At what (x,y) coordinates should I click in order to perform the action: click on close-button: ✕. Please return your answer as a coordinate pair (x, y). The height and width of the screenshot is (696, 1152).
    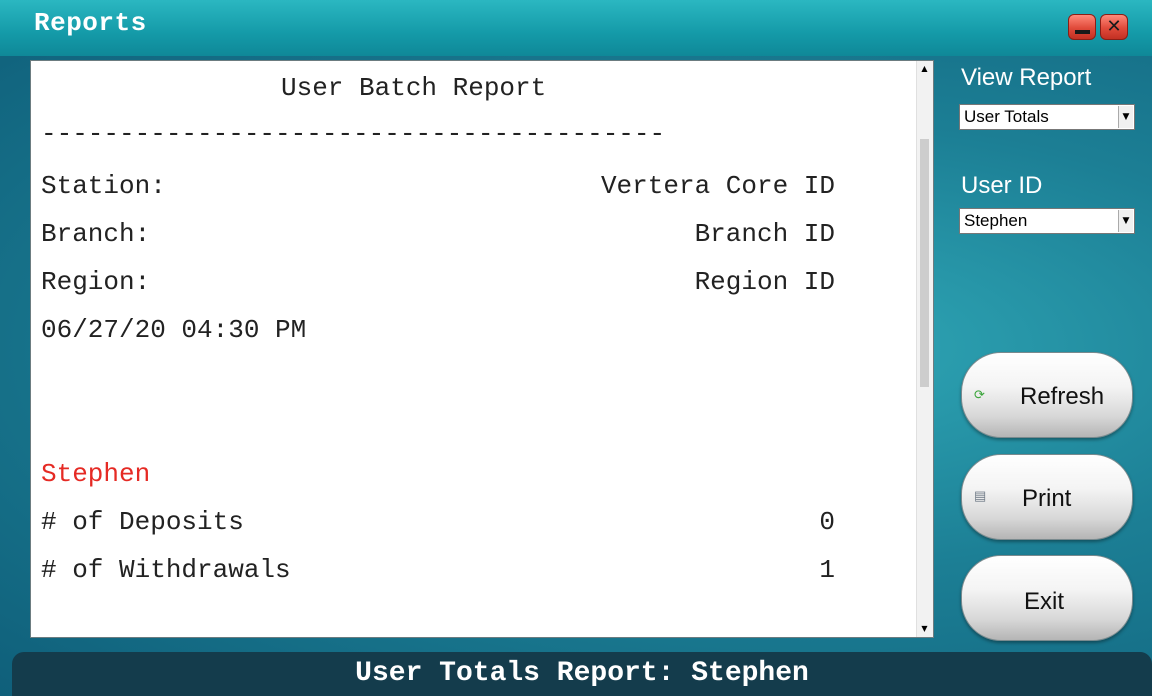
    Looking at the image, I should click on (1114, 27).